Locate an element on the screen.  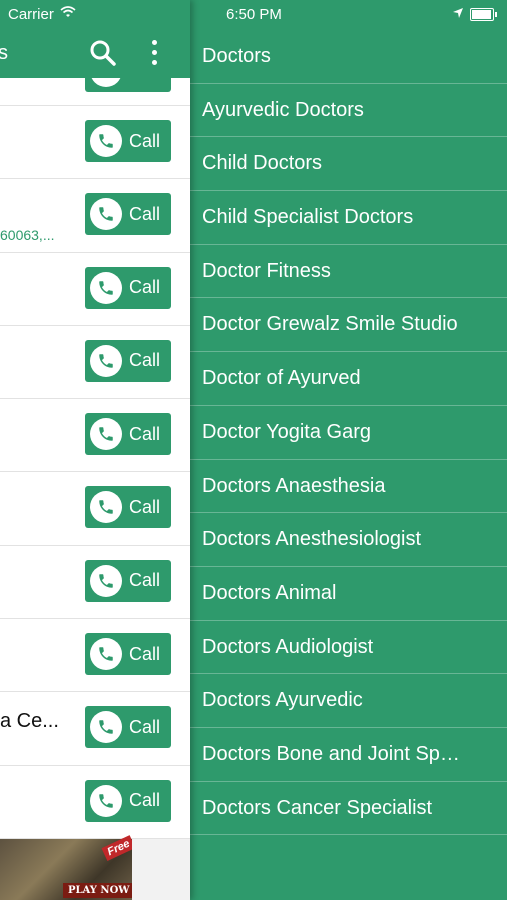
status-carrier: Carrier is located at coordinates (31, 14).